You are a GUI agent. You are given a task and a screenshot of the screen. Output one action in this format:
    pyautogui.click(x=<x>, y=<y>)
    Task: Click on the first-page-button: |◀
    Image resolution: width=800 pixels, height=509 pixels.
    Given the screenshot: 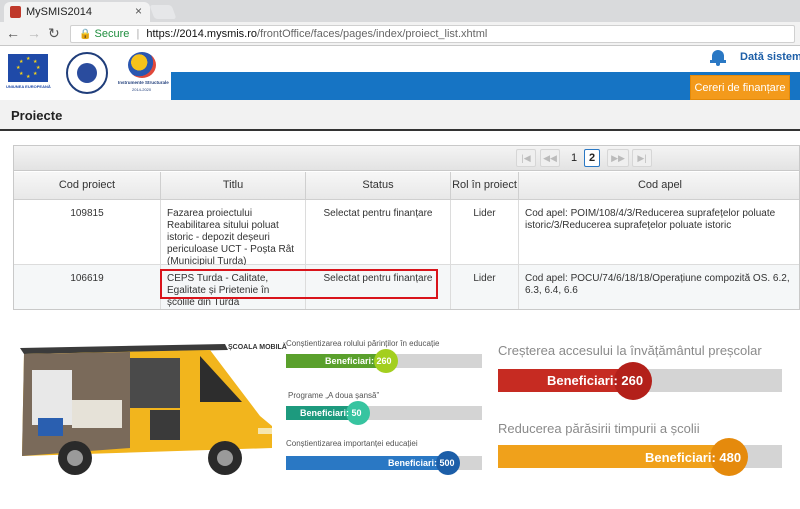 What is the action you would take?
    pyautogui.click(x=526, y=158)
    